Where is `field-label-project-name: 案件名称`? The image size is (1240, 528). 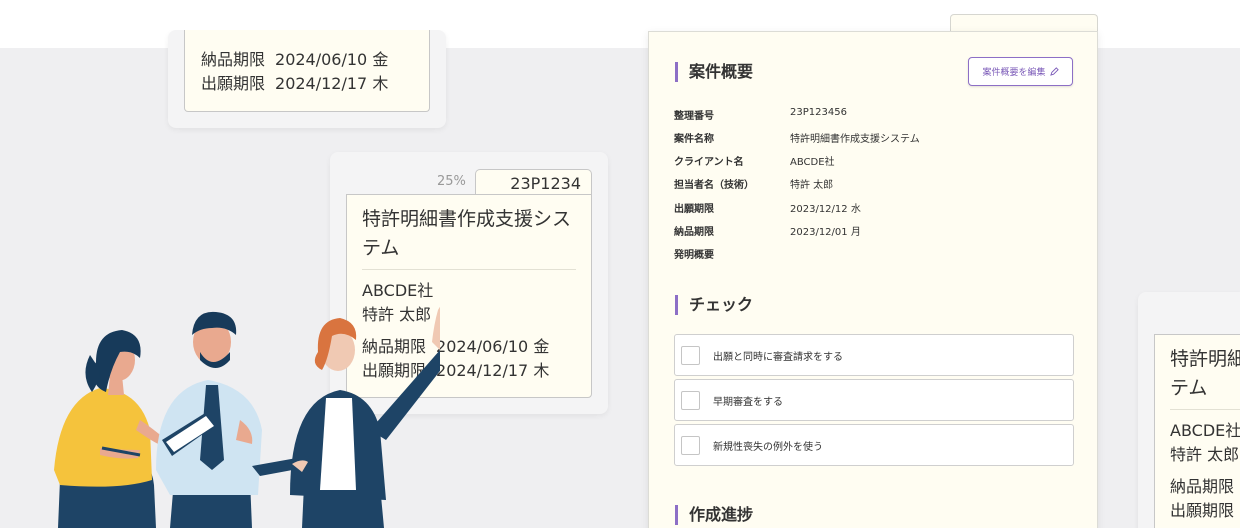 field-label-project-name: 案件名称 is located at coordinates (694, 139).